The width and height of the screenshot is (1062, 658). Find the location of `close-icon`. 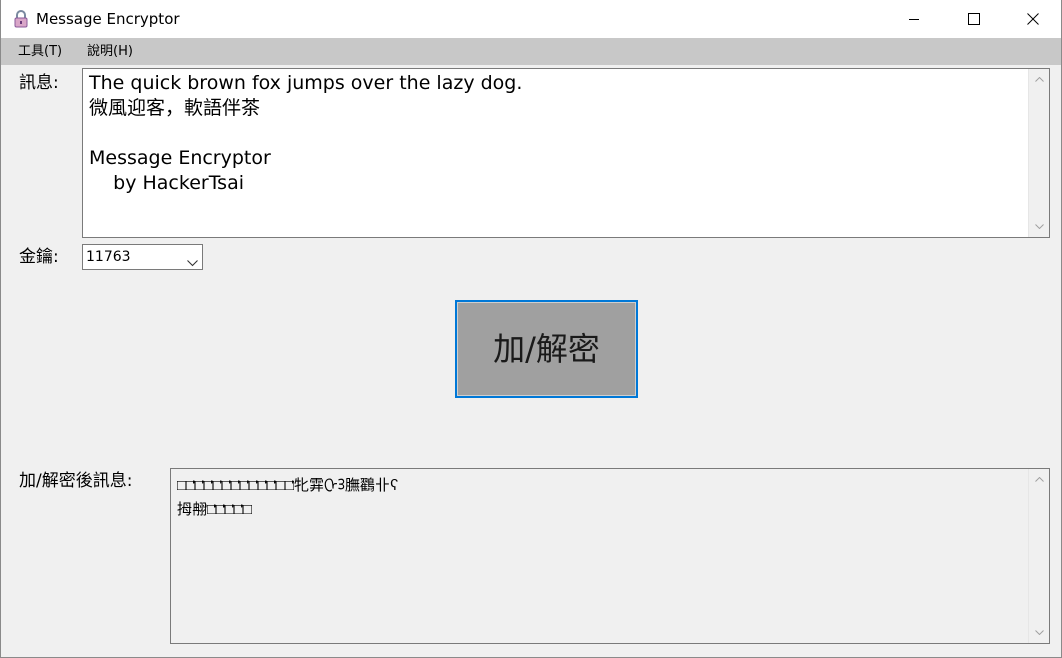

close-icon is located at coordinates (1033, 19).